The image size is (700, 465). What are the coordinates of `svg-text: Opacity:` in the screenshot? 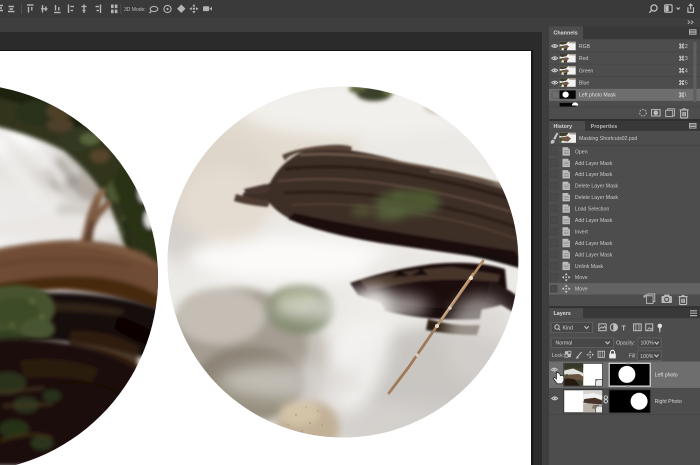 It's located at (625, 343).